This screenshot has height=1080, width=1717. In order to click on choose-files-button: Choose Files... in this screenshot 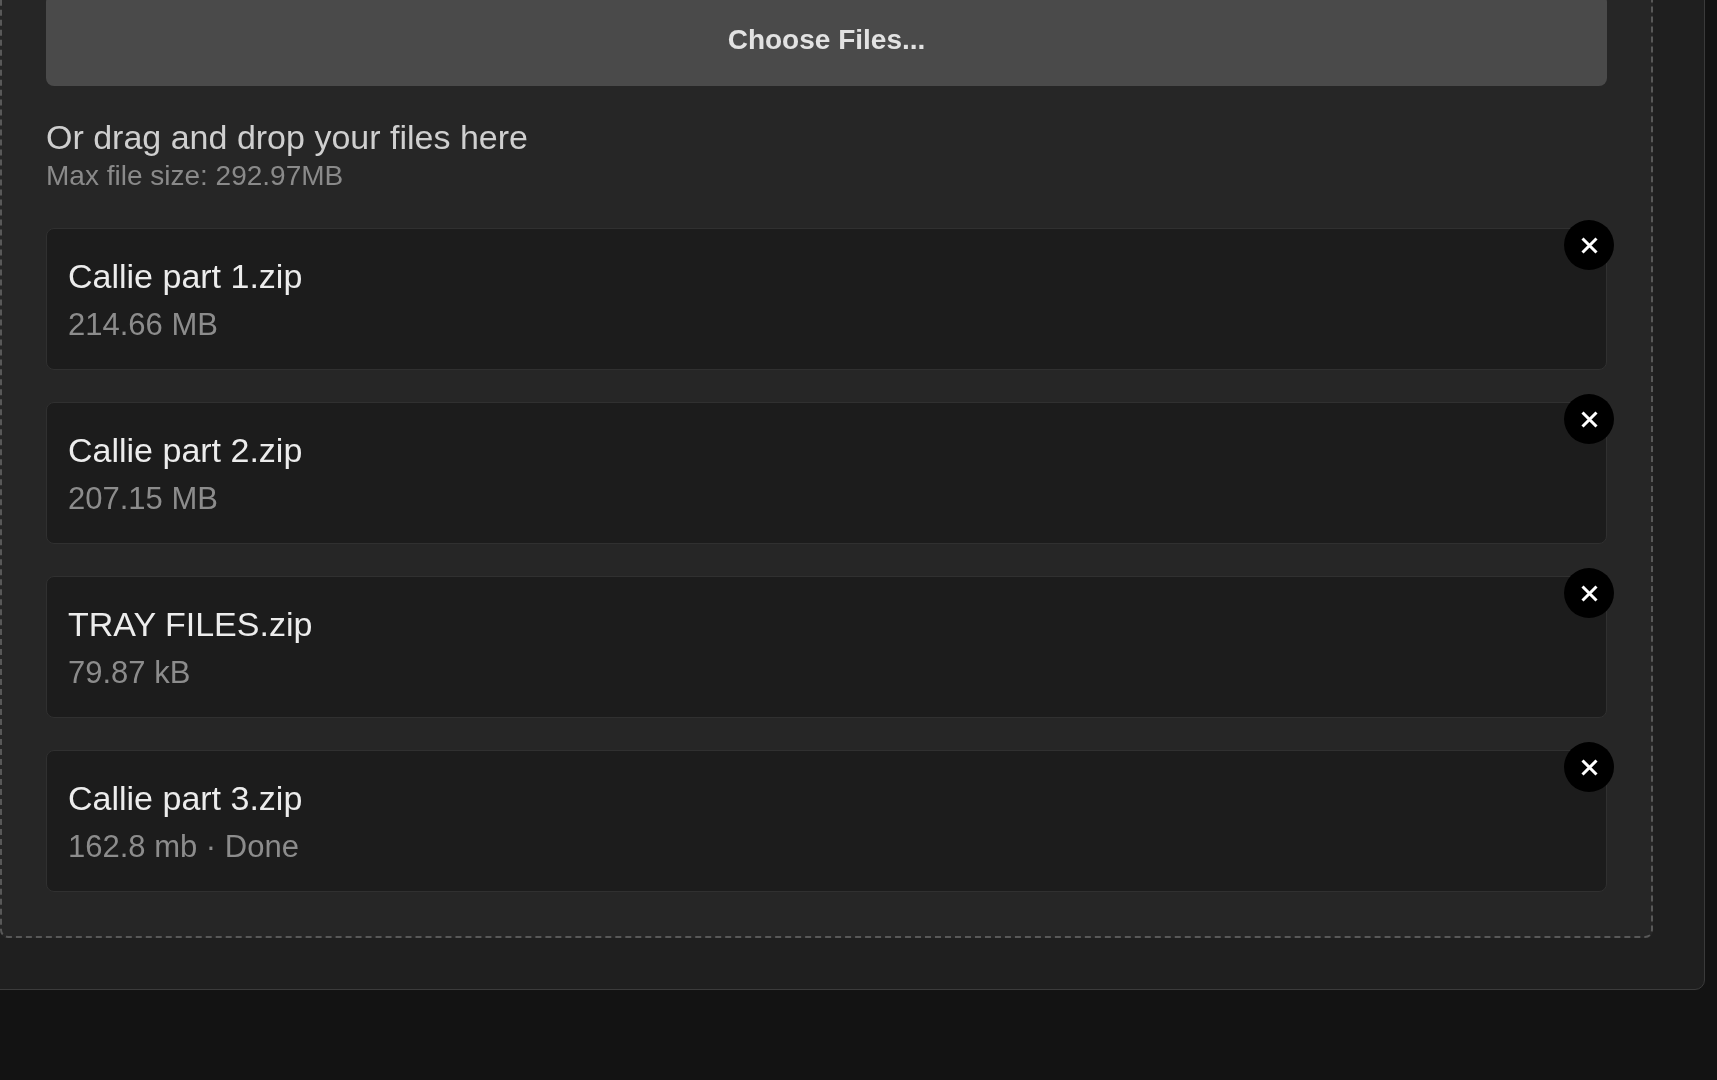, I will do `click(826, 43)`.